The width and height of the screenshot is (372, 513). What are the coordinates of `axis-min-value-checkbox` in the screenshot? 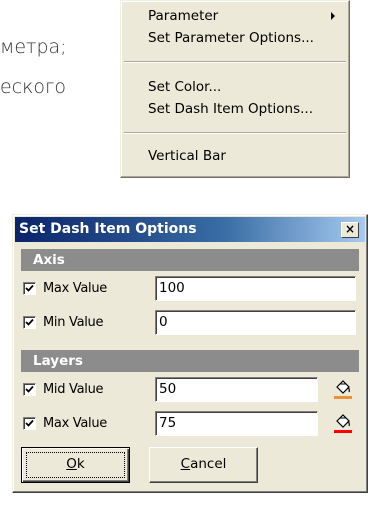 It's located at (29, 322).